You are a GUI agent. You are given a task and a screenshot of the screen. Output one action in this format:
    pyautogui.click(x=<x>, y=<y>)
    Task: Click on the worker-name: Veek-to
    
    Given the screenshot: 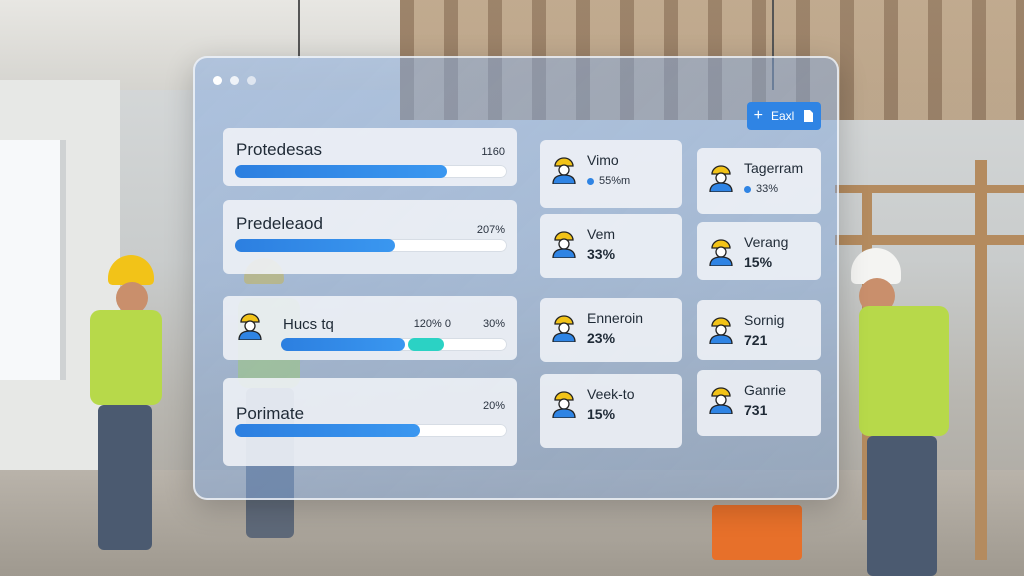 What is the action you would take?
    pyautogui.click(x=611, y=394)
    